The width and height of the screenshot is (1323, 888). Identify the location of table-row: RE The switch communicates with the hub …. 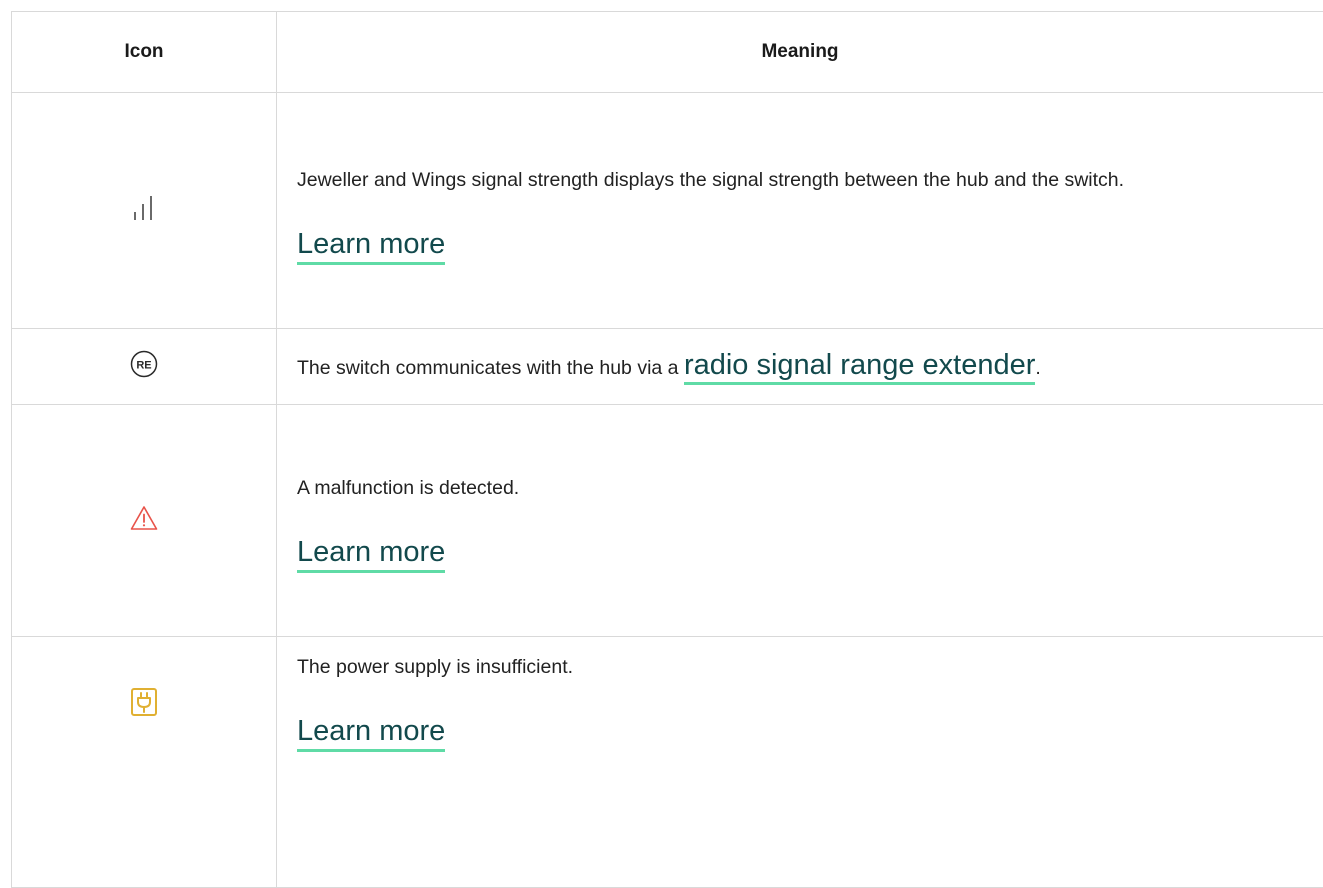
(667, 367).